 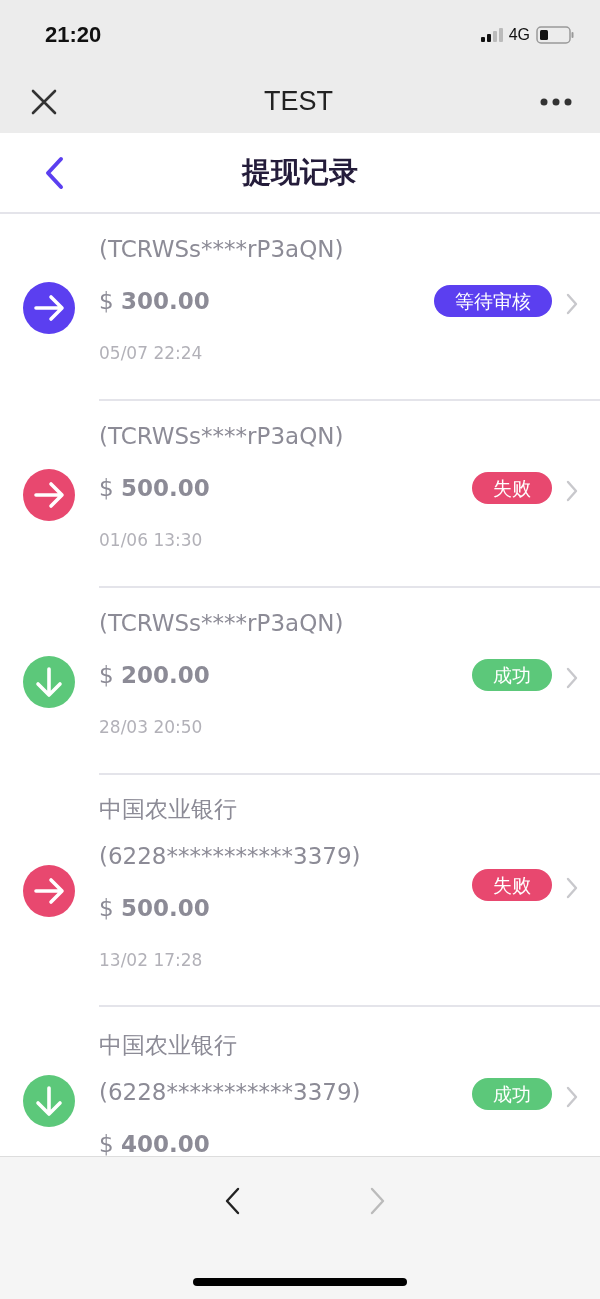 I want to click on clock-time: 21:20, so click(x=73, y=35).